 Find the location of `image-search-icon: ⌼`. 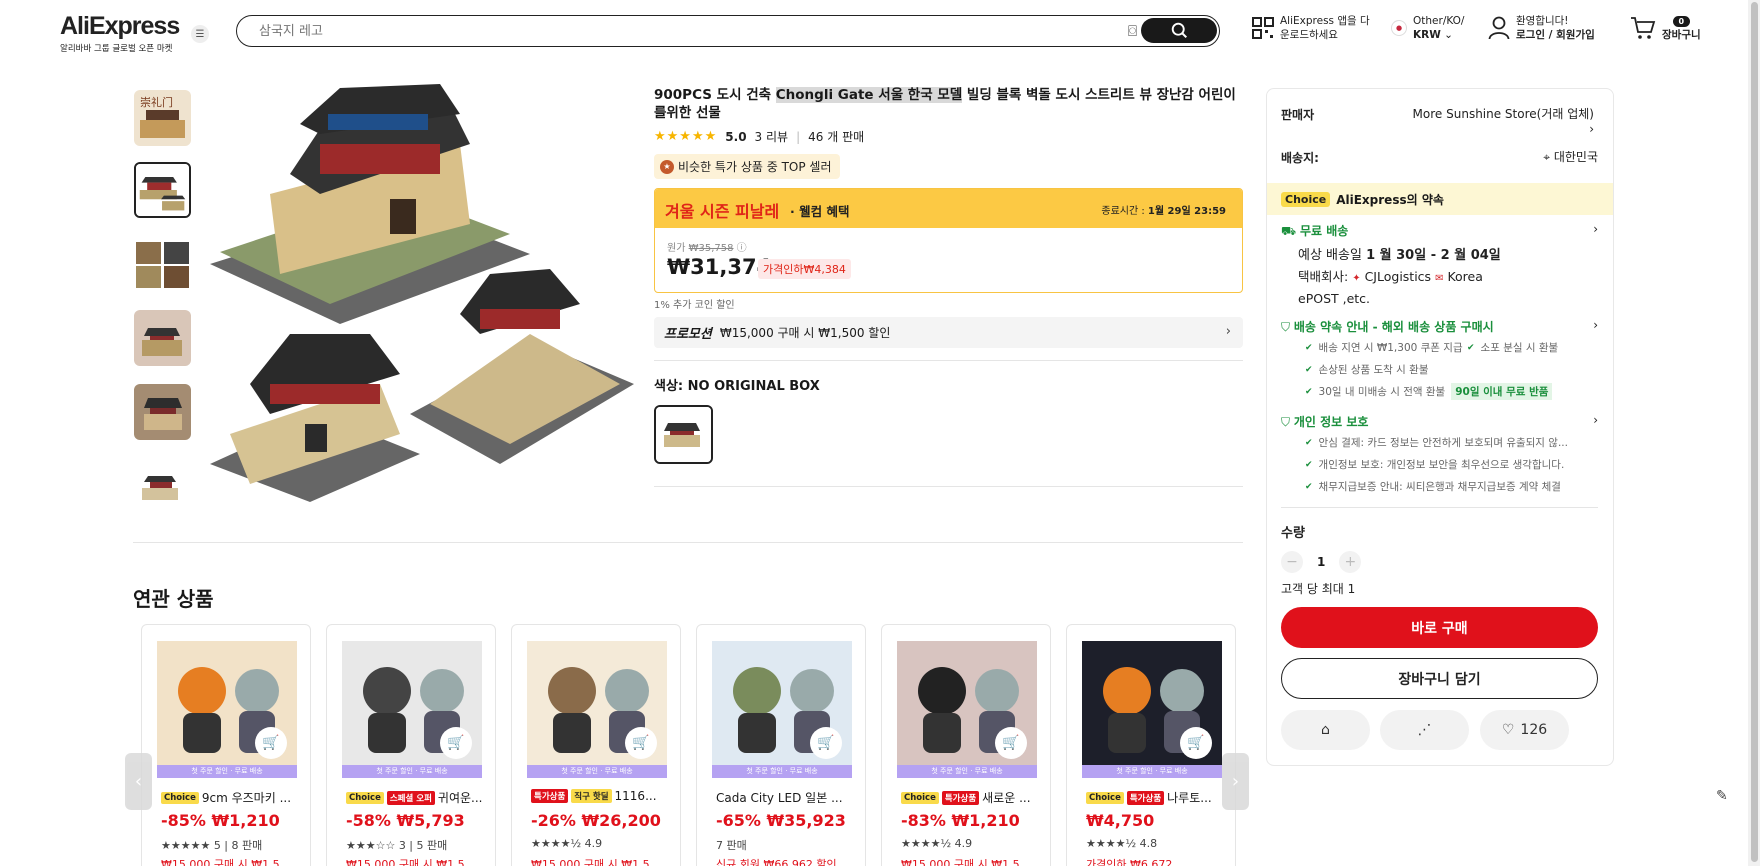

image-search-icon: ⌼ is located at coordinates (1132, 31).